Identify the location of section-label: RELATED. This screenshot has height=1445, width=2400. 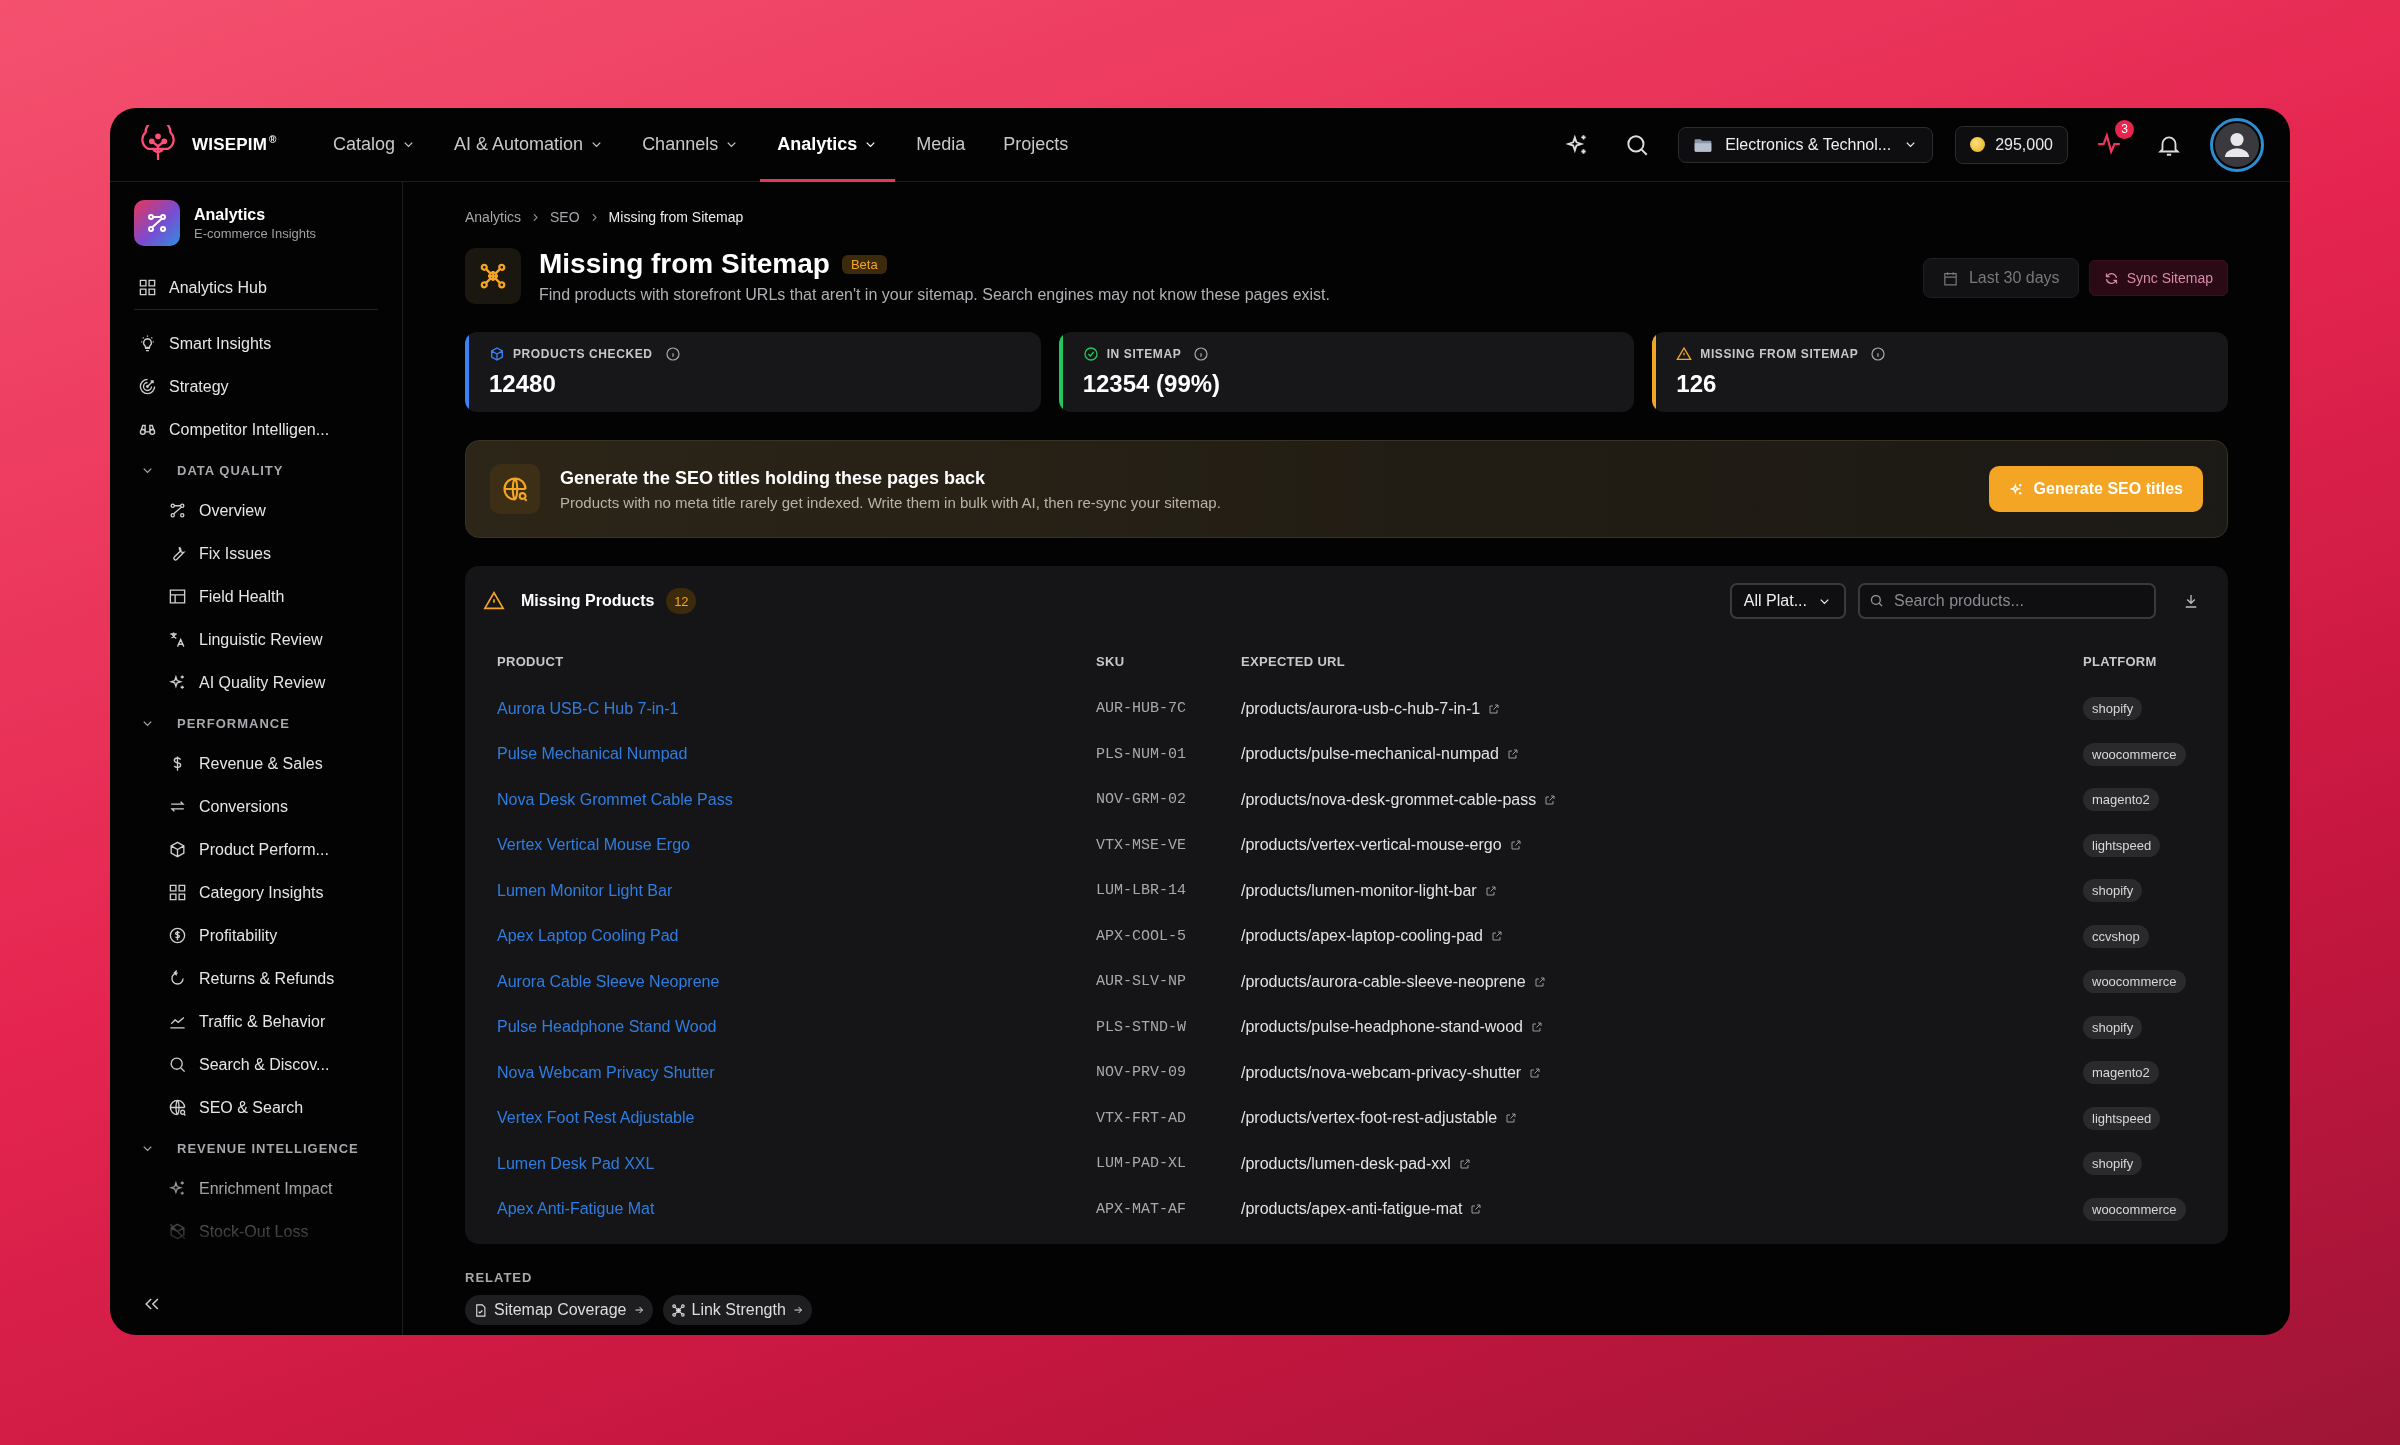
(499, 1277).